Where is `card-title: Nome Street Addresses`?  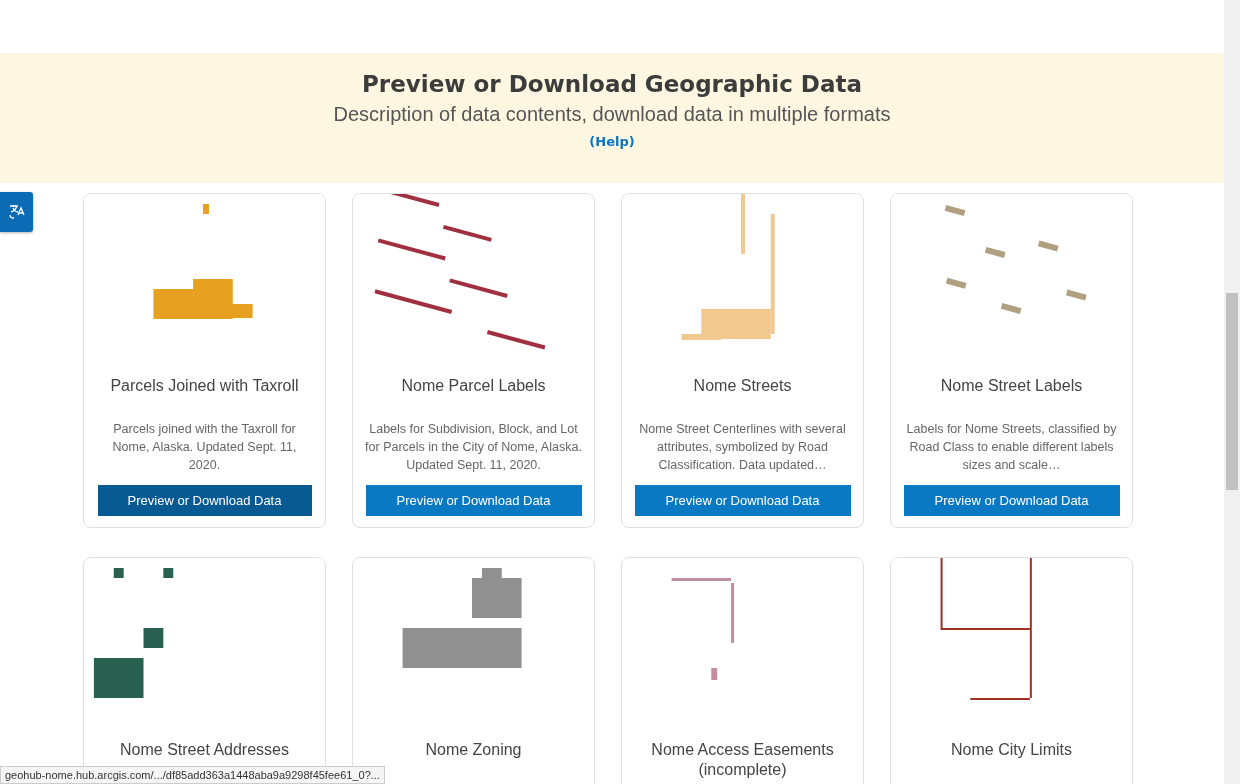
card-title: Nome Street Addresses is located at coordinates (204, 750).